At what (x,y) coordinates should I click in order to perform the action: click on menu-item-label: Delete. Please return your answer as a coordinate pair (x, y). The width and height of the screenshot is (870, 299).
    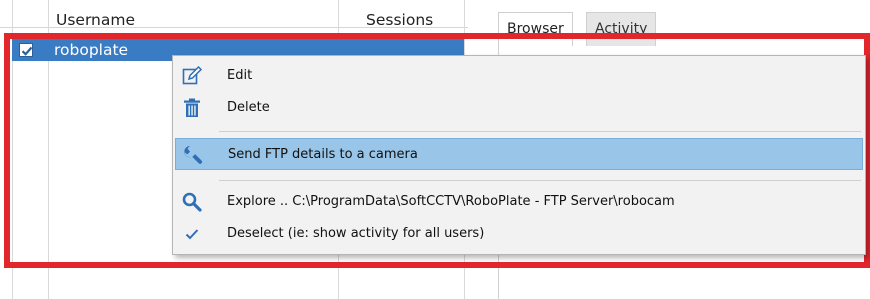
    Looking at the image, I should click on (248, 107).